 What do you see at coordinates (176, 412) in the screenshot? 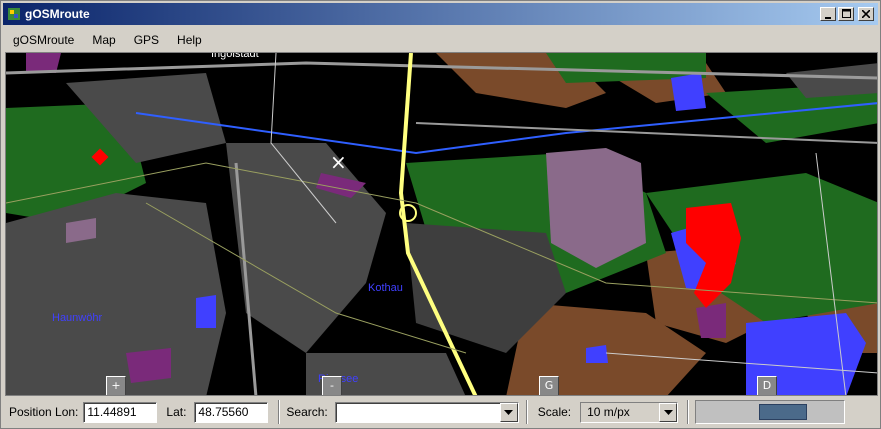
I see `lat-label: Lat:` at bounding box center [176, 412].